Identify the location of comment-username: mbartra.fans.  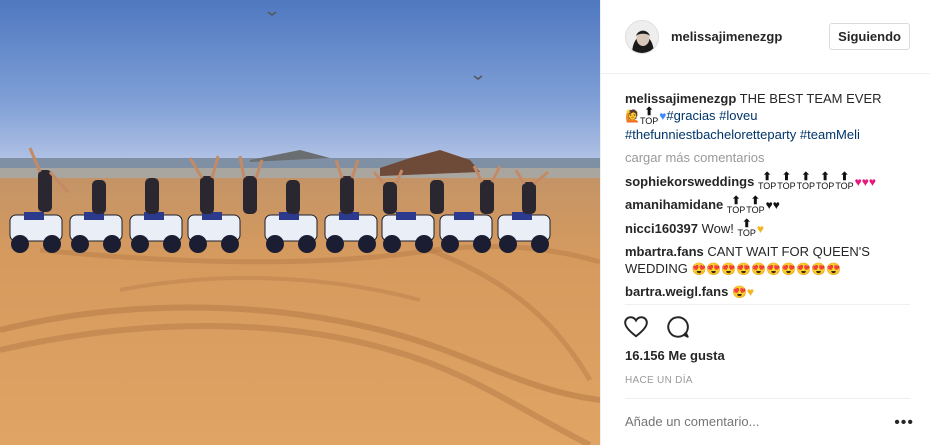
(664, 251).